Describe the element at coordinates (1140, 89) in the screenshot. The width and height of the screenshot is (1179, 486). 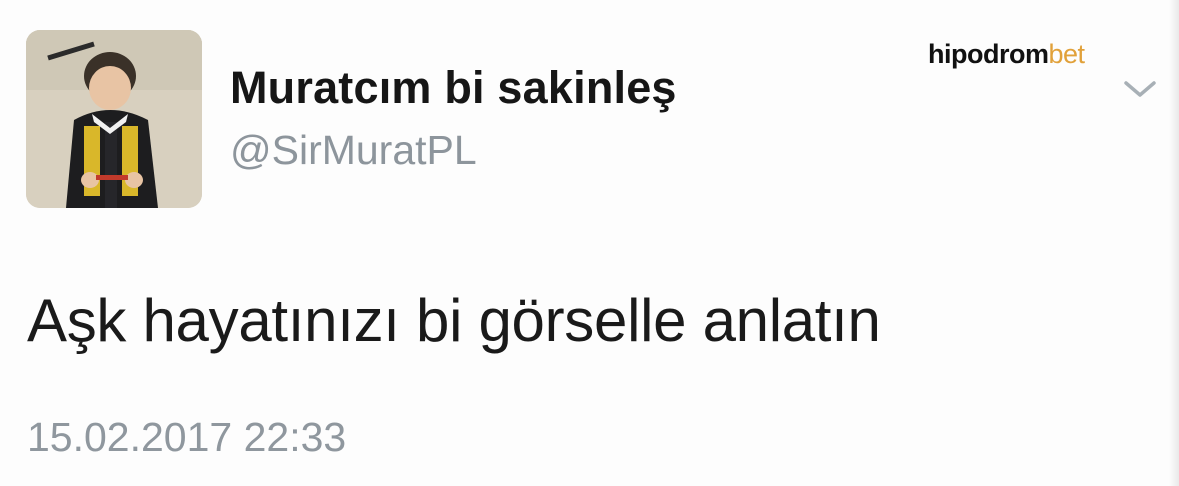
I see `chevron-down-icon` at that location.